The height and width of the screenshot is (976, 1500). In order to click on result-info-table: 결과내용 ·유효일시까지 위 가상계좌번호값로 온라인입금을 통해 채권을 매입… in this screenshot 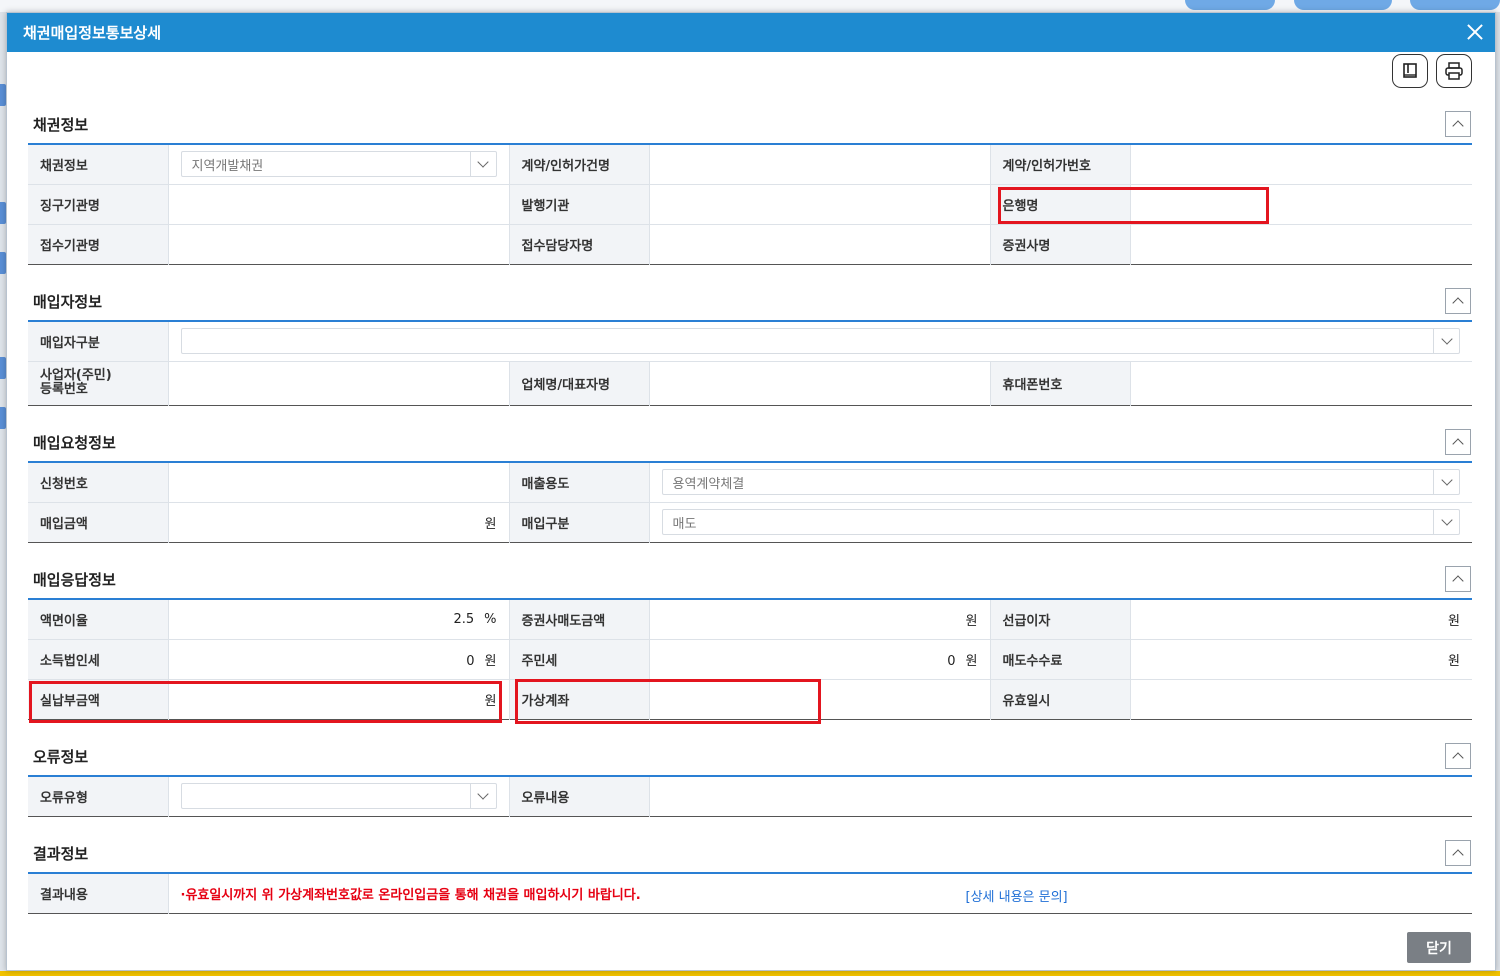, I will do `click(750, 893)`.